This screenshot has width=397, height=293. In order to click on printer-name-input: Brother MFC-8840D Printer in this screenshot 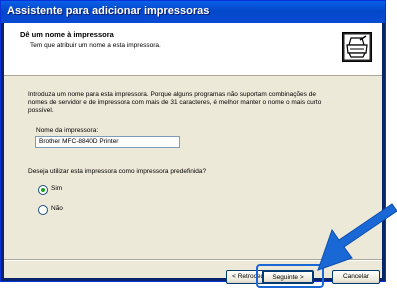, I will do `click(107, 142)`.